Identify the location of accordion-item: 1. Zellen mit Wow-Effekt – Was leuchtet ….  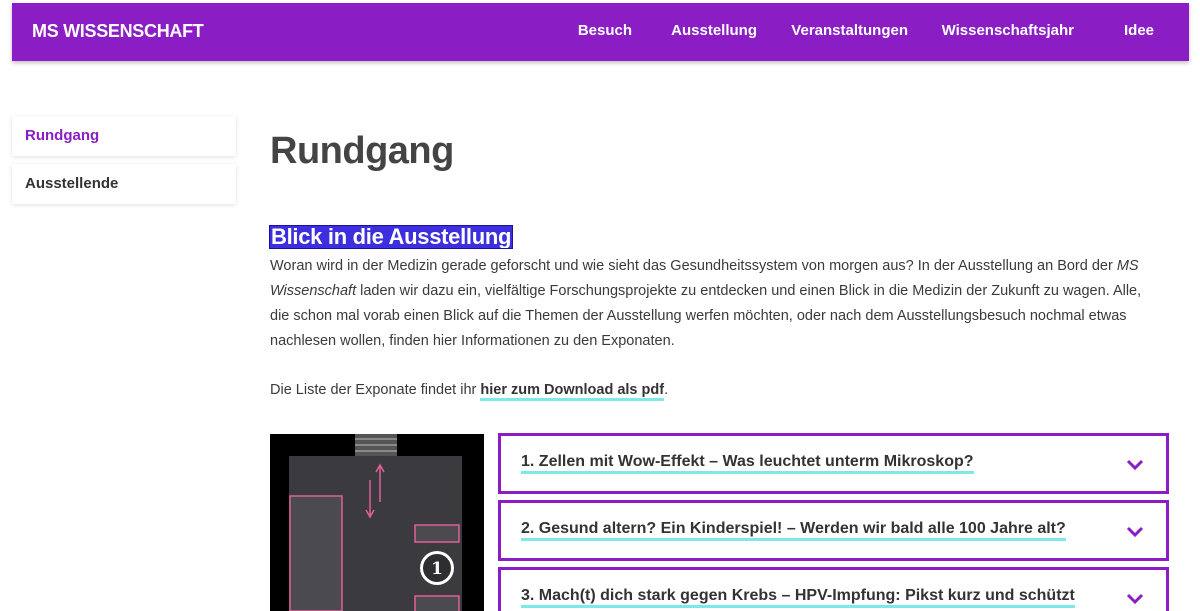
(833, 463).